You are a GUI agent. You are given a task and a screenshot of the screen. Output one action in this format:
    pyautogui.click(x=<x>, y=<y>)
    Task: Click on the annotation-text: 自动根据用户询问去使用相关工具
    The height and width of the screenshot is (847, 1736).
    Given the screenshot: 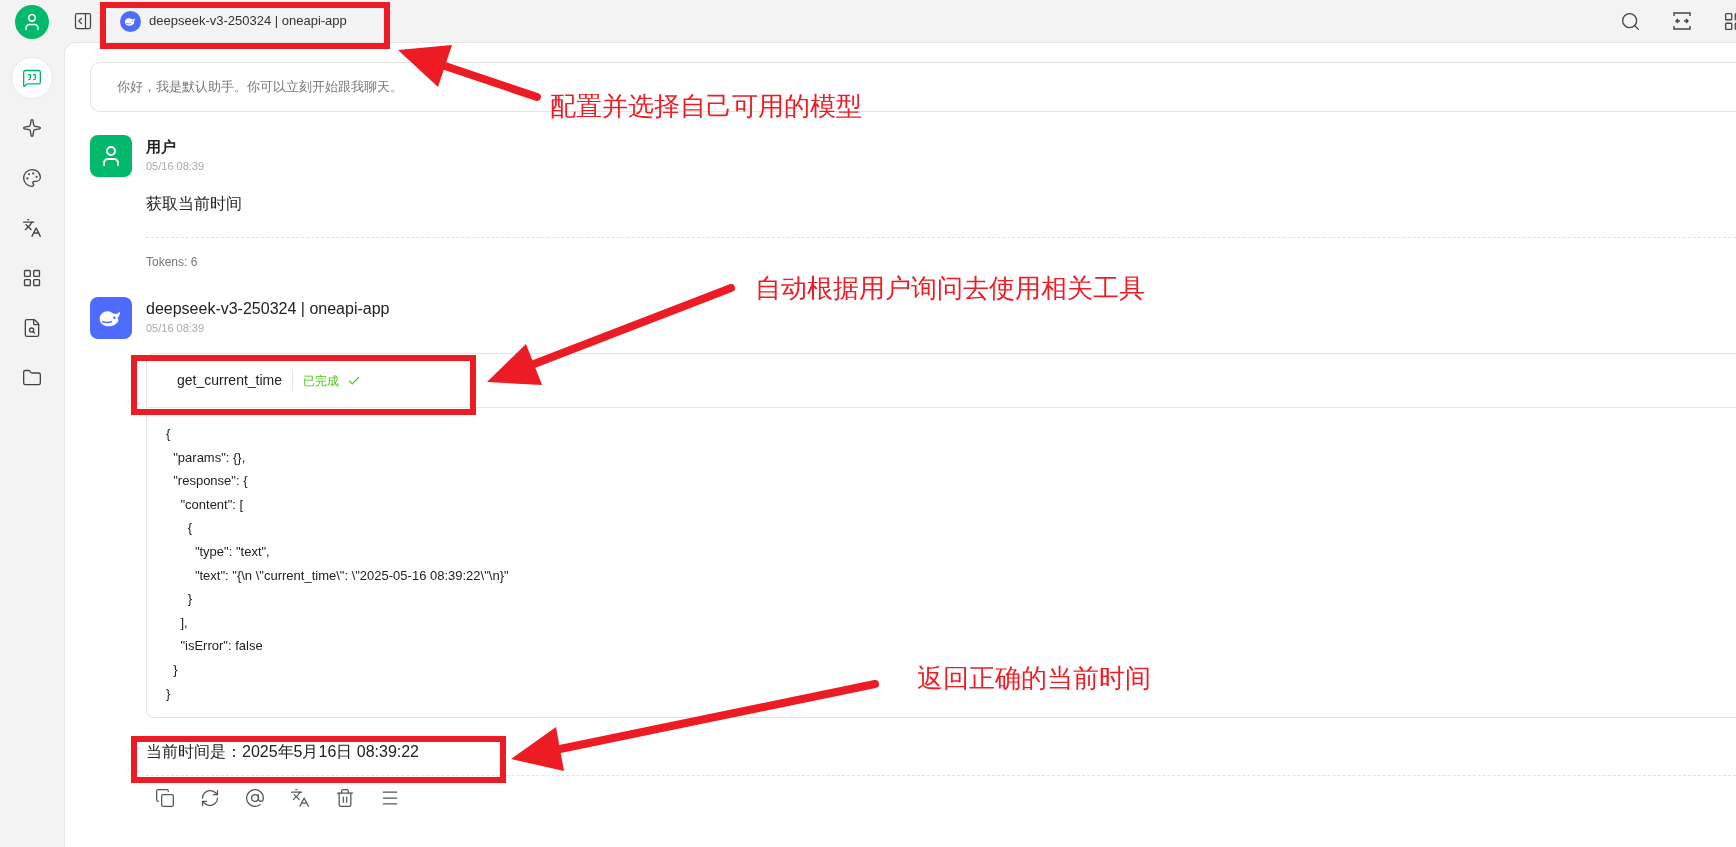 What is the action you would take?
    pyautogui.click(x=950, y=289)
    